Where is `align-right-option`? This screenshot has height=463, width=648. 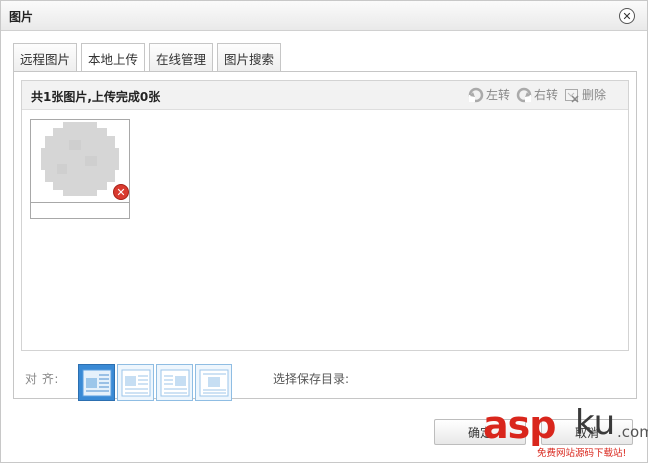 align-right-option is located at coordinates (174, 382).